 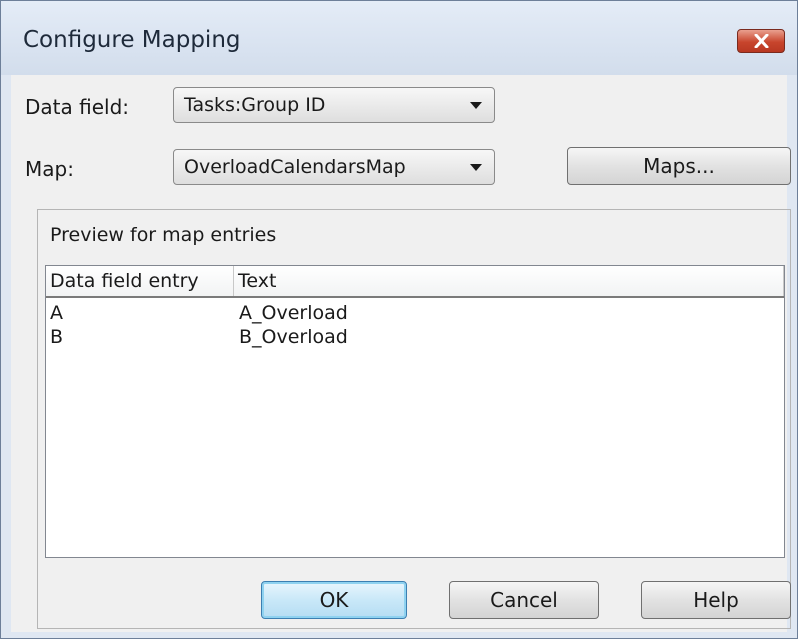 What do you see at coordinates (295, 167) in the screenshot?
I see `map-value: OverloadCalendarsMap` at bounding box center [295, 167].